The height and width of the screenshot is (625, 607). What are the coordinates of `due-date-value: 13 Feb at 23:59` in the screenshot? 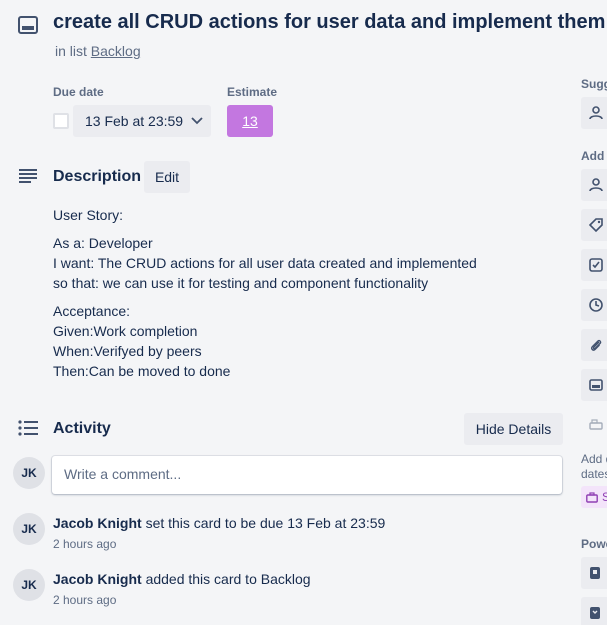 It's located at (134, 121).